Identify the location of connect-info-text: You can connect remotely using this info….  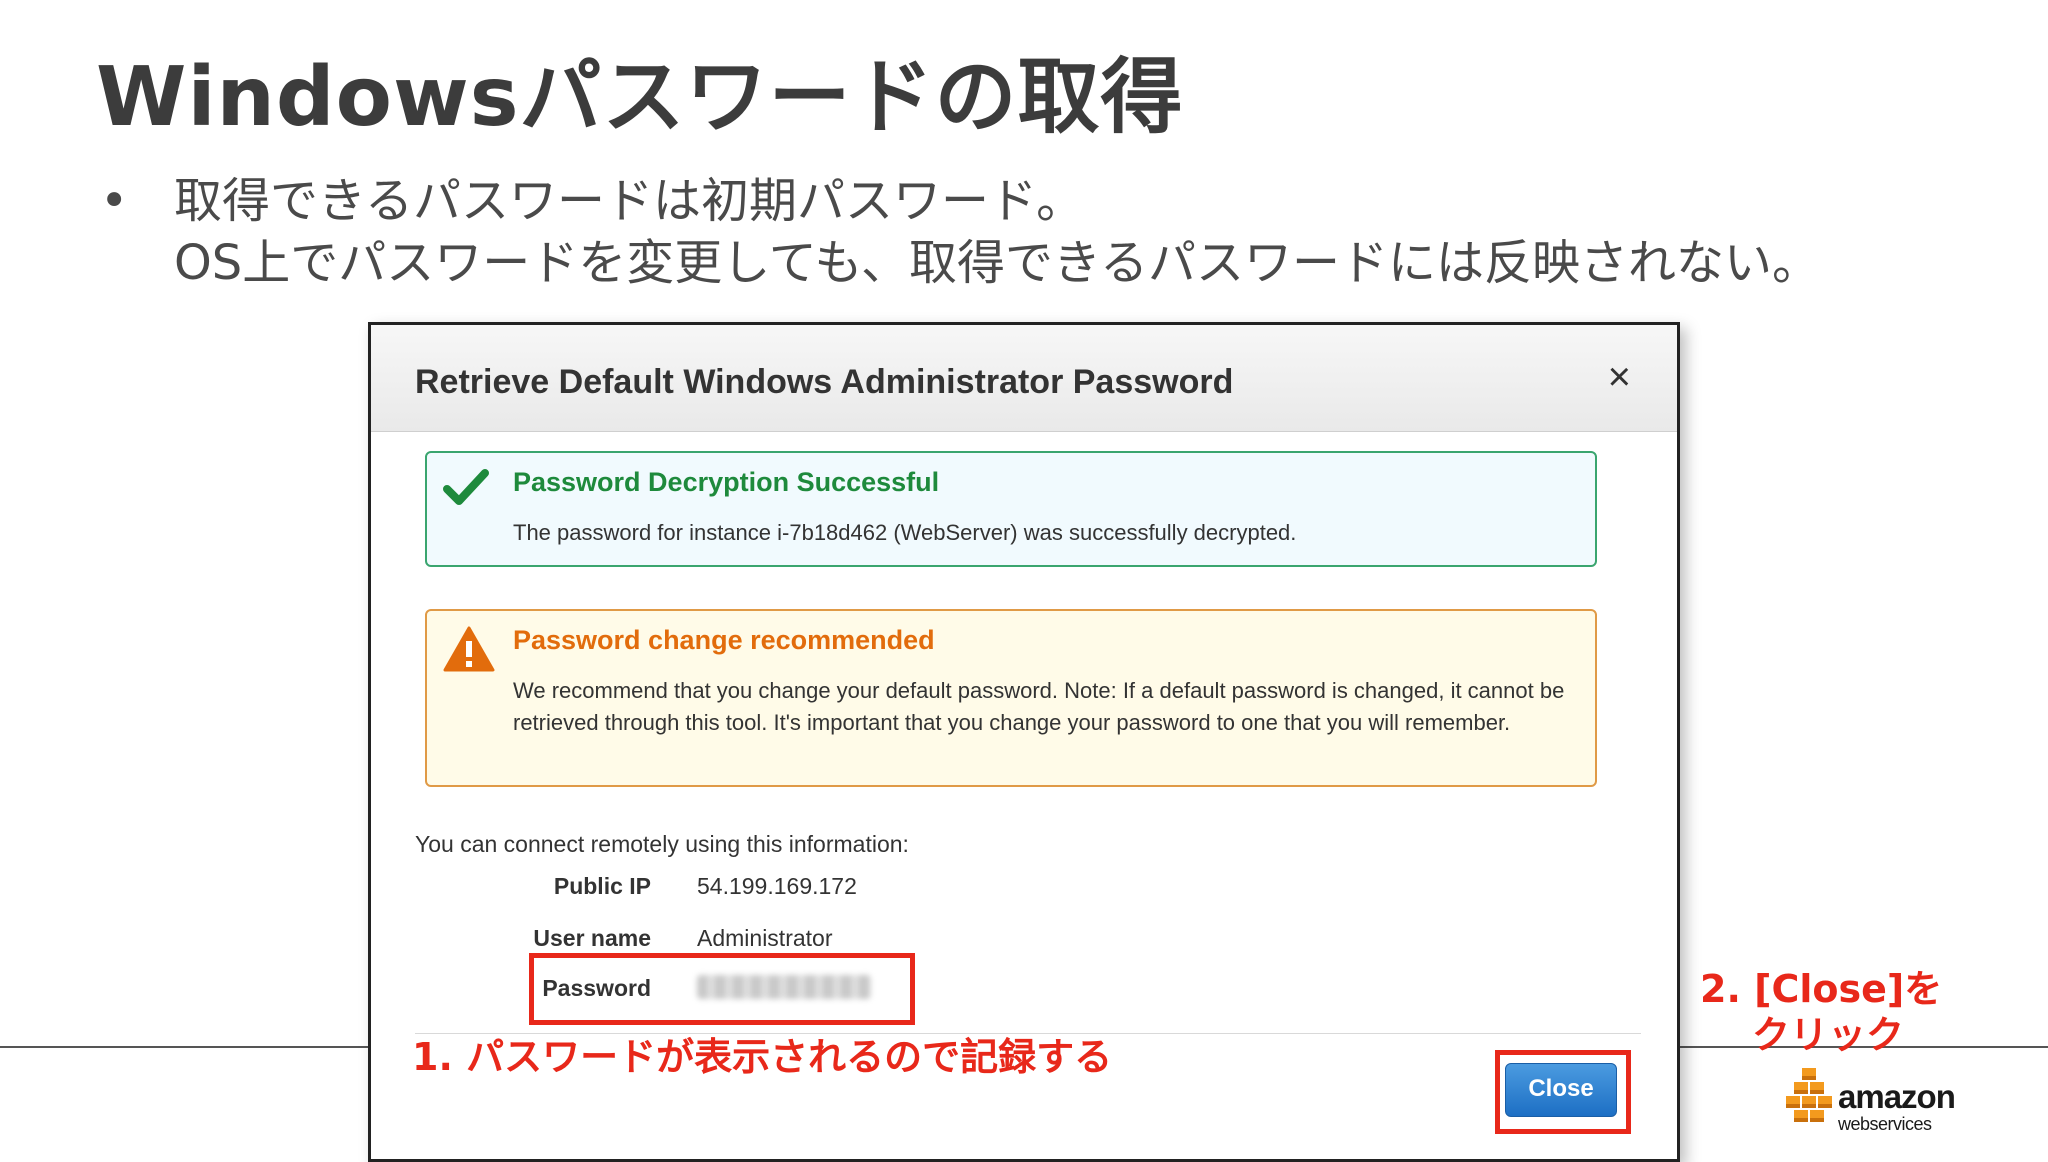
(662, 844).